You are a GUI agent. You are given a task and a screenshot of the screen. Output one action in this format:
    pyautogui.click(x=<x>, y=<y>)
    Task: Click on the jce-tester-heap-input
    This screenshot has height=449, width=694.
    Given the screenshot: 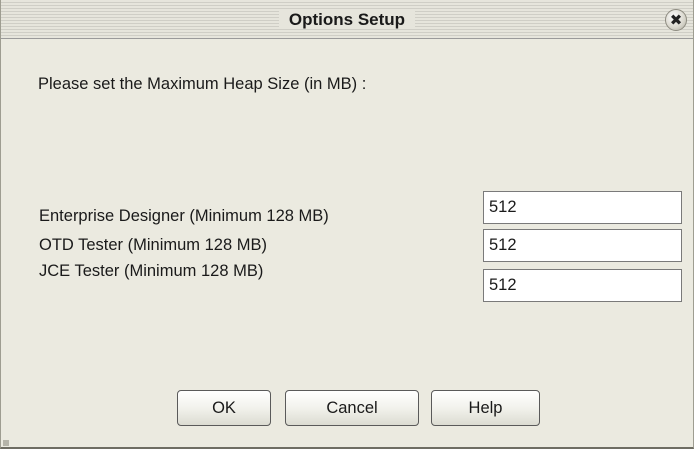 What is the action you would take?
    pyautogui.click(x=582, y=285)
    